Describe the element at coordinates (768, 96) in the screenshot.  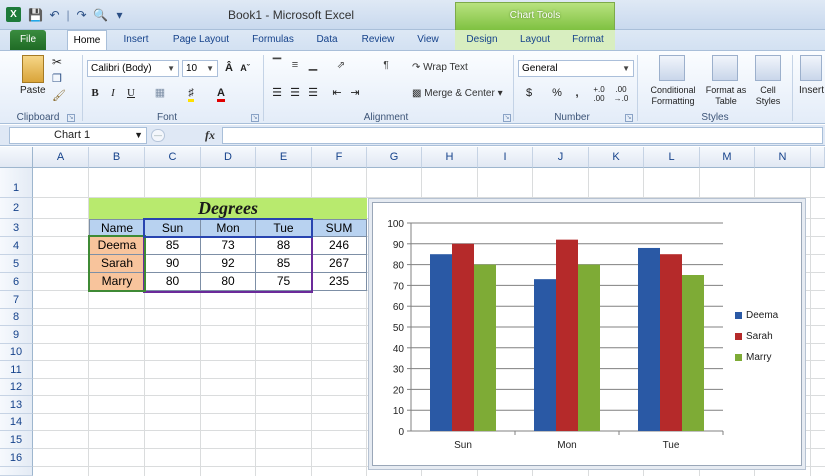
I see `cell-styles-button: Cell Styles` at that location.